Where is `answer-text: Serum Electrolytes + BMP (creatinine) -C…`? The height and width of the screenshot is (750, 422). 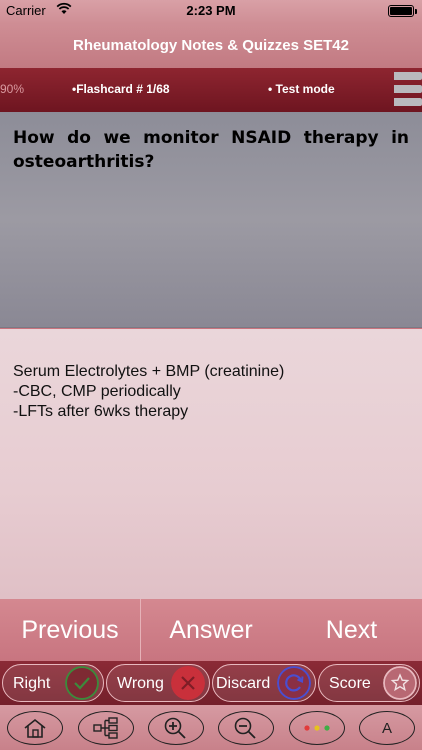
answer-text: Serum Electrolytes + BMP (creatinine) -C… is located at coordinates (149, 391).